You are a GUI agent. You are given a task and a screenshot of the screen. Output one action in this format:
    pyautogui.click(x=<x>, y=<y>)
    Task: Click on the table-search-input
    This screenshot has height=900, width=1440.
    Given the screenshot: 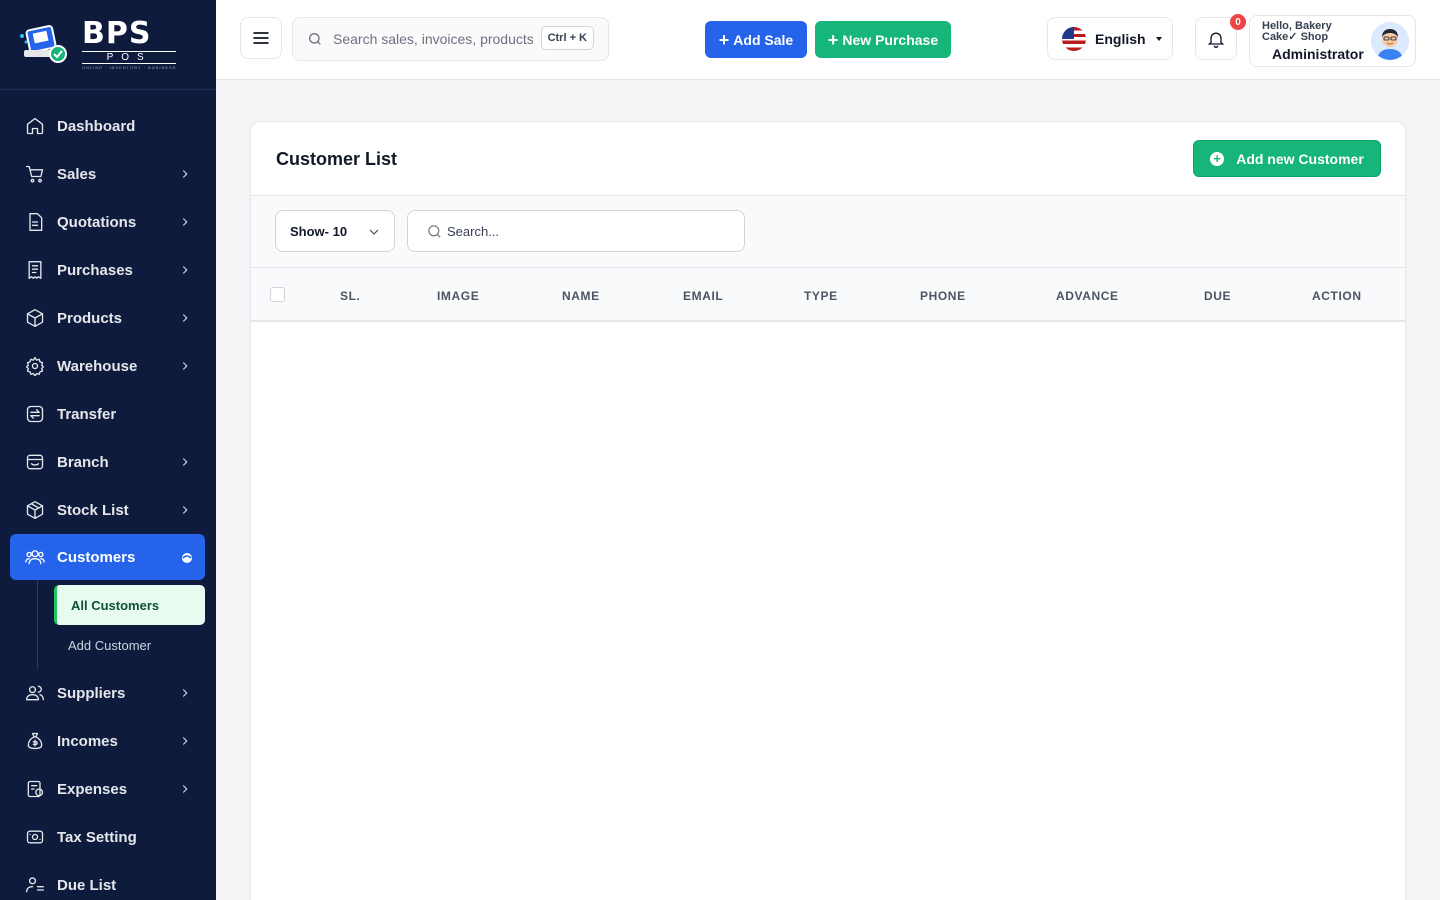 What is the action you would take?
    pyautogui.click(x=587, y=231)
    